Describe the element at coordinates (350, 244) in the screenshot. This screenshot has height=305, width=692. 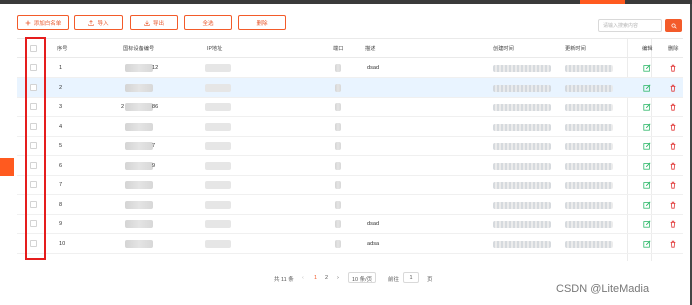
I see `table-row: 10 adsa` at that location.